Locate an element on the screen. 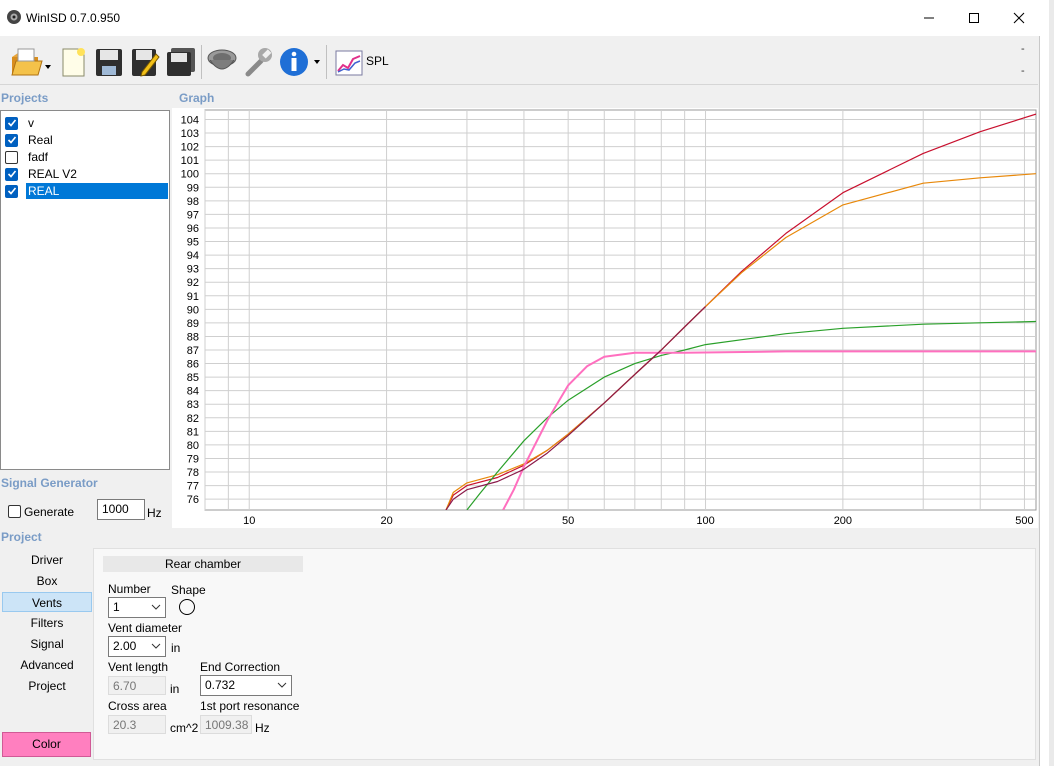  project-item: v is located at coordinates (85, 123).